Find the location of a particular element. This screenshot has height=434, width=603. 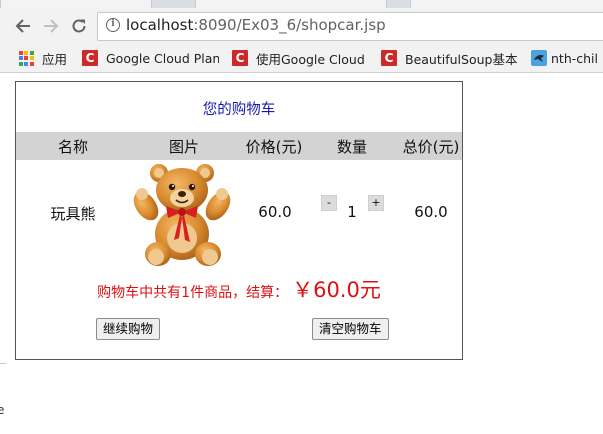

bookmark-label: nth-chil is located at coordinates (574, 58).